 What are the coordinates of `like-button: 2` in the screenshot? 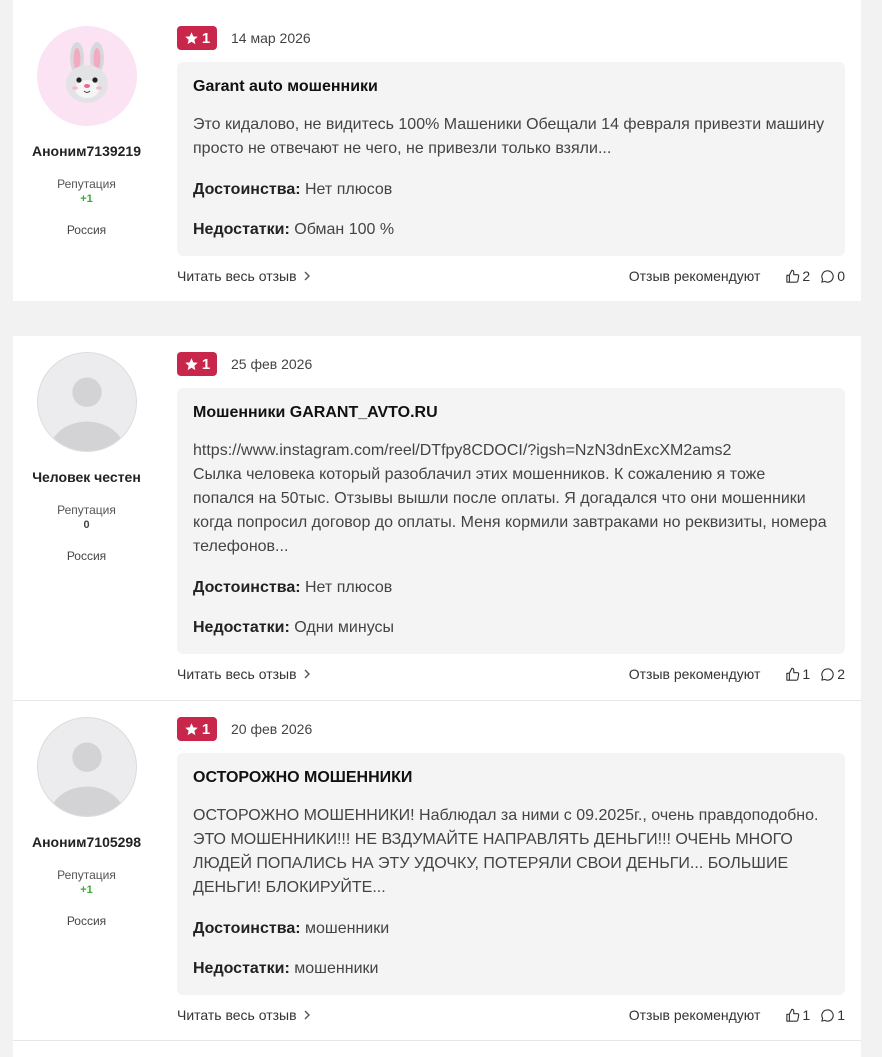 It's located at (797, 276).